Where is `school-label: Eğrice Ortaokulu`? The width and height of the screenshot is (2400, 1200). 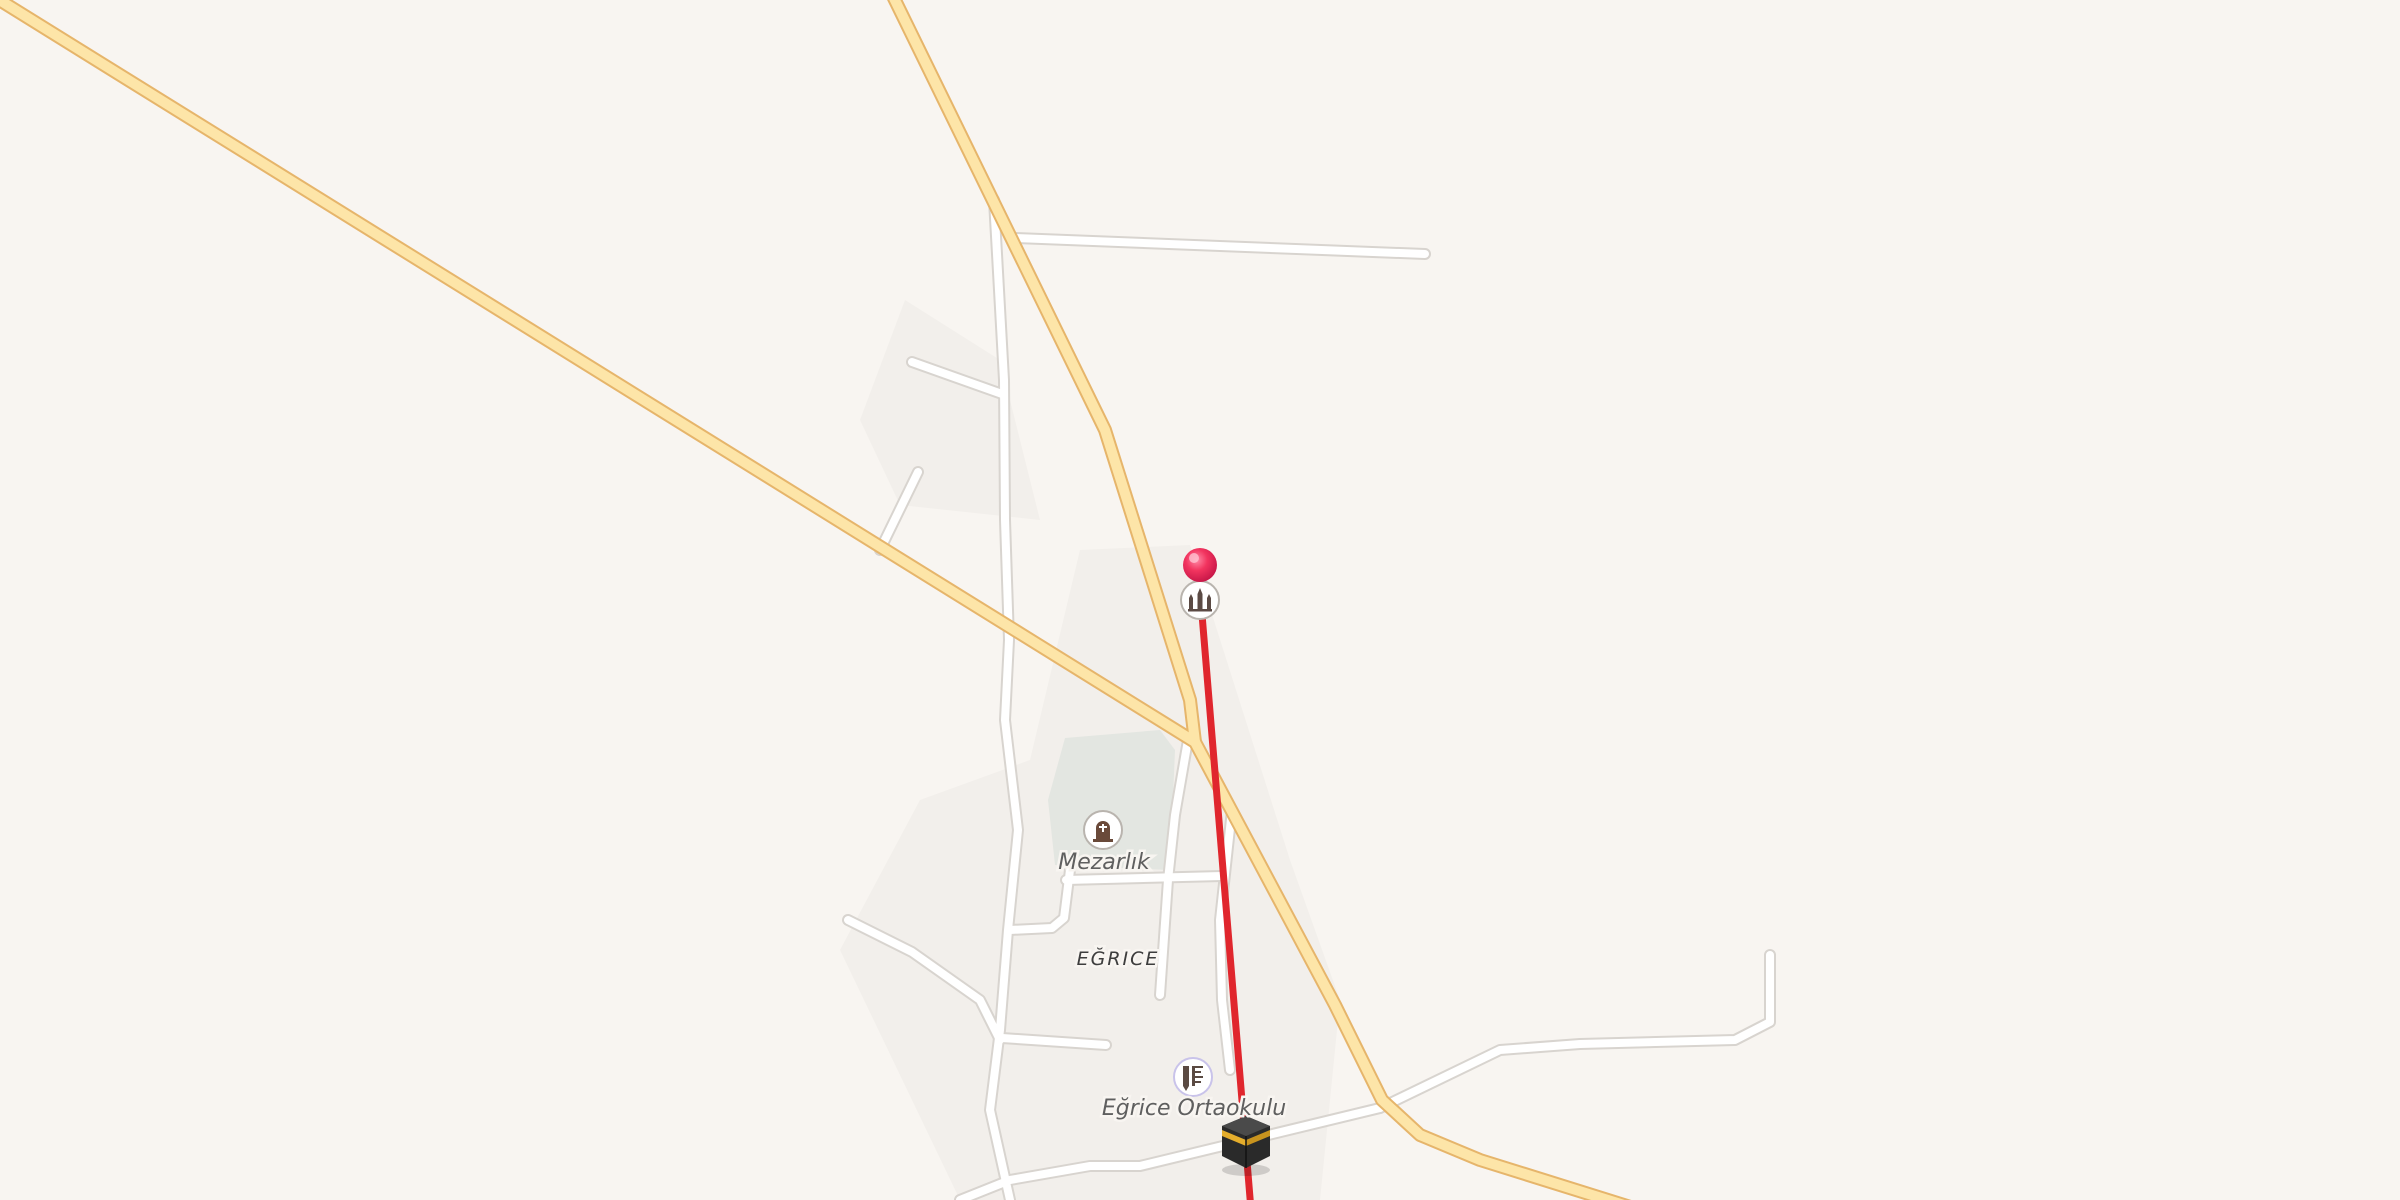
school-label: Eğrice Ortaokulu is located at coordinates (1194, 1108).